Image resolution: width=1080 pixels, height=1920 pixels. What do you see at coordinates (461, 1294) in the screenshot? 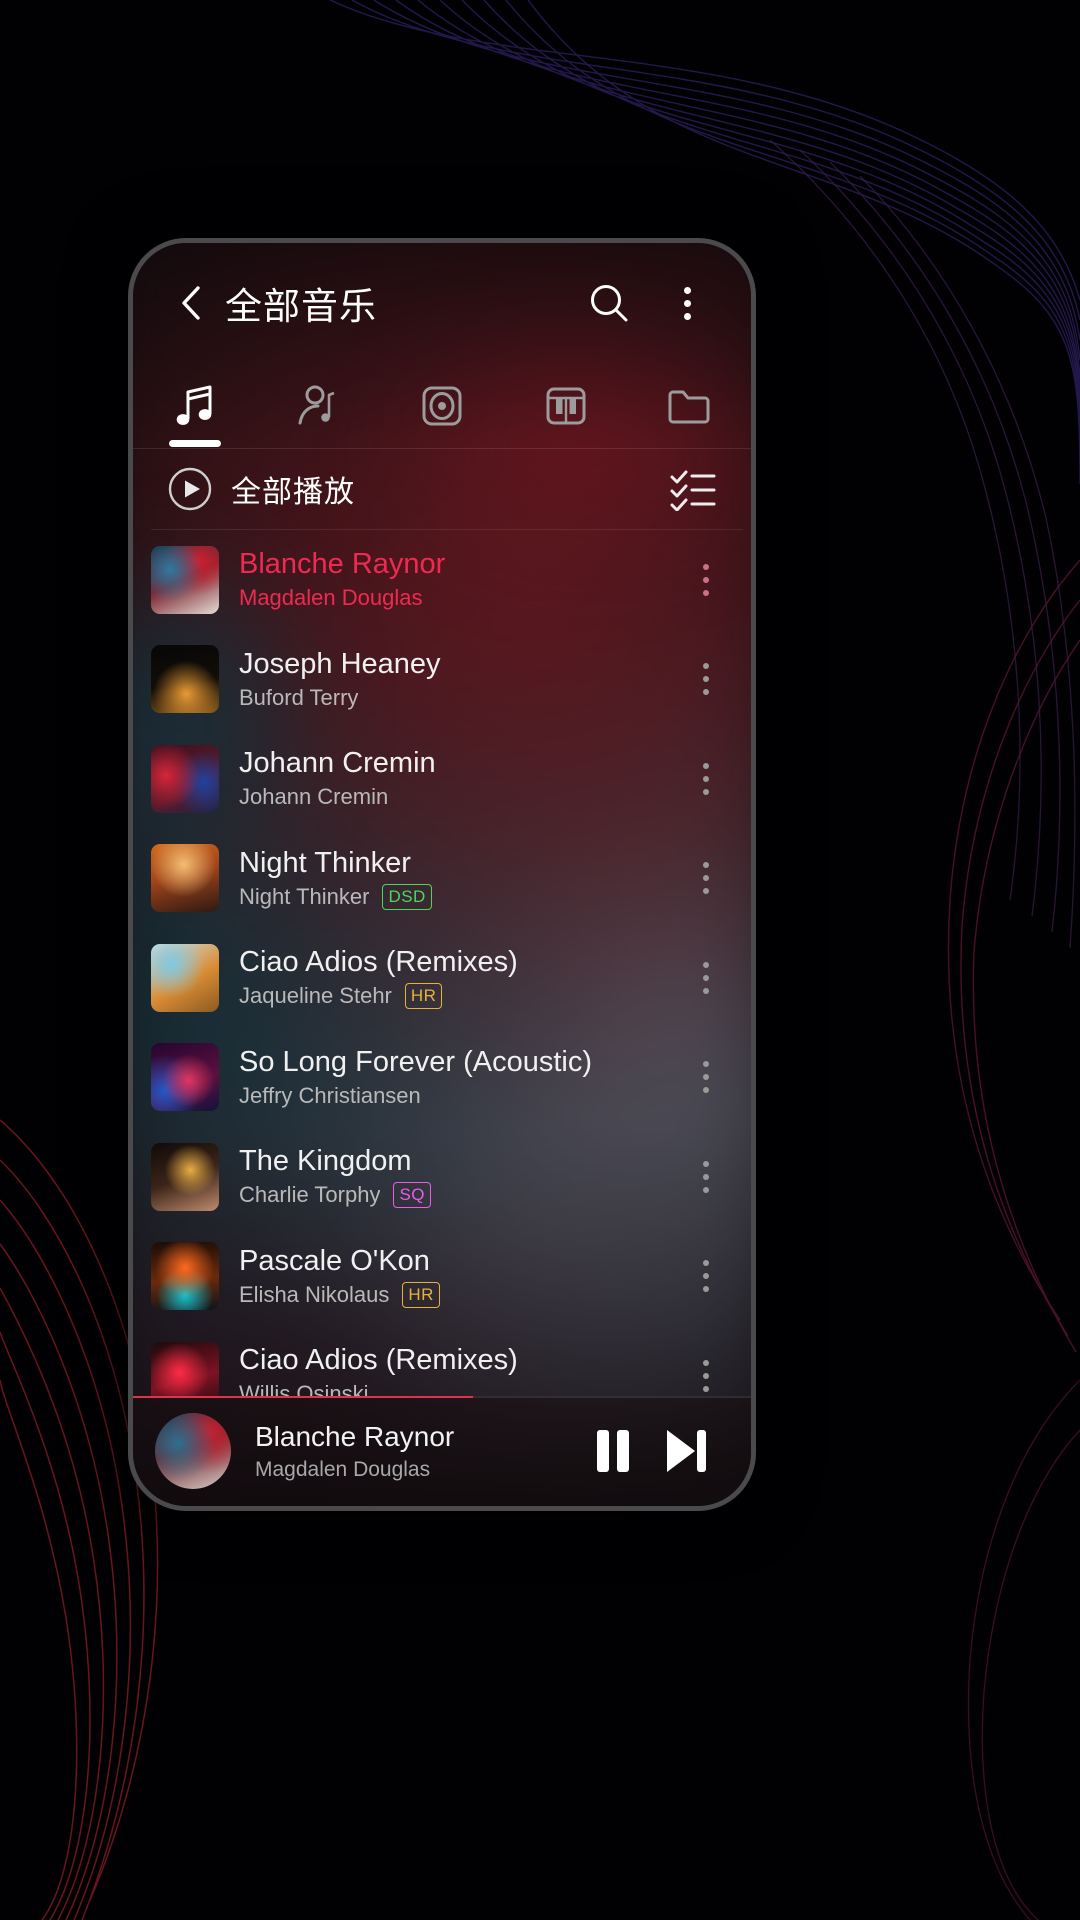
I see `track-subline: Elisha Nikolaus HR` at bounding box center [461, 1294].